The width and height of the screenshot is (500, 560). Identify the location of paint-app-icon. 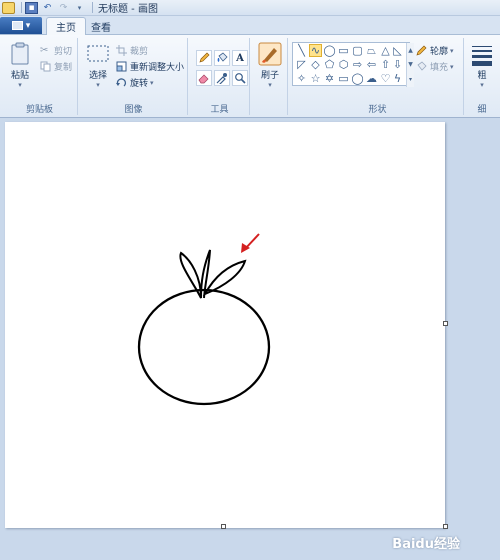
(8, 7).